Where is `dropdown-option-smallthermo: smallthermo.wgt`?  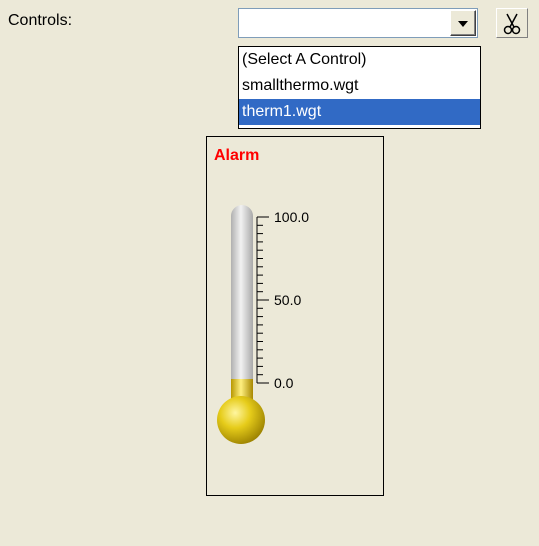
dropdown-option-smallthermo: smallthermo.wgt is located at coordinates (359, 86).